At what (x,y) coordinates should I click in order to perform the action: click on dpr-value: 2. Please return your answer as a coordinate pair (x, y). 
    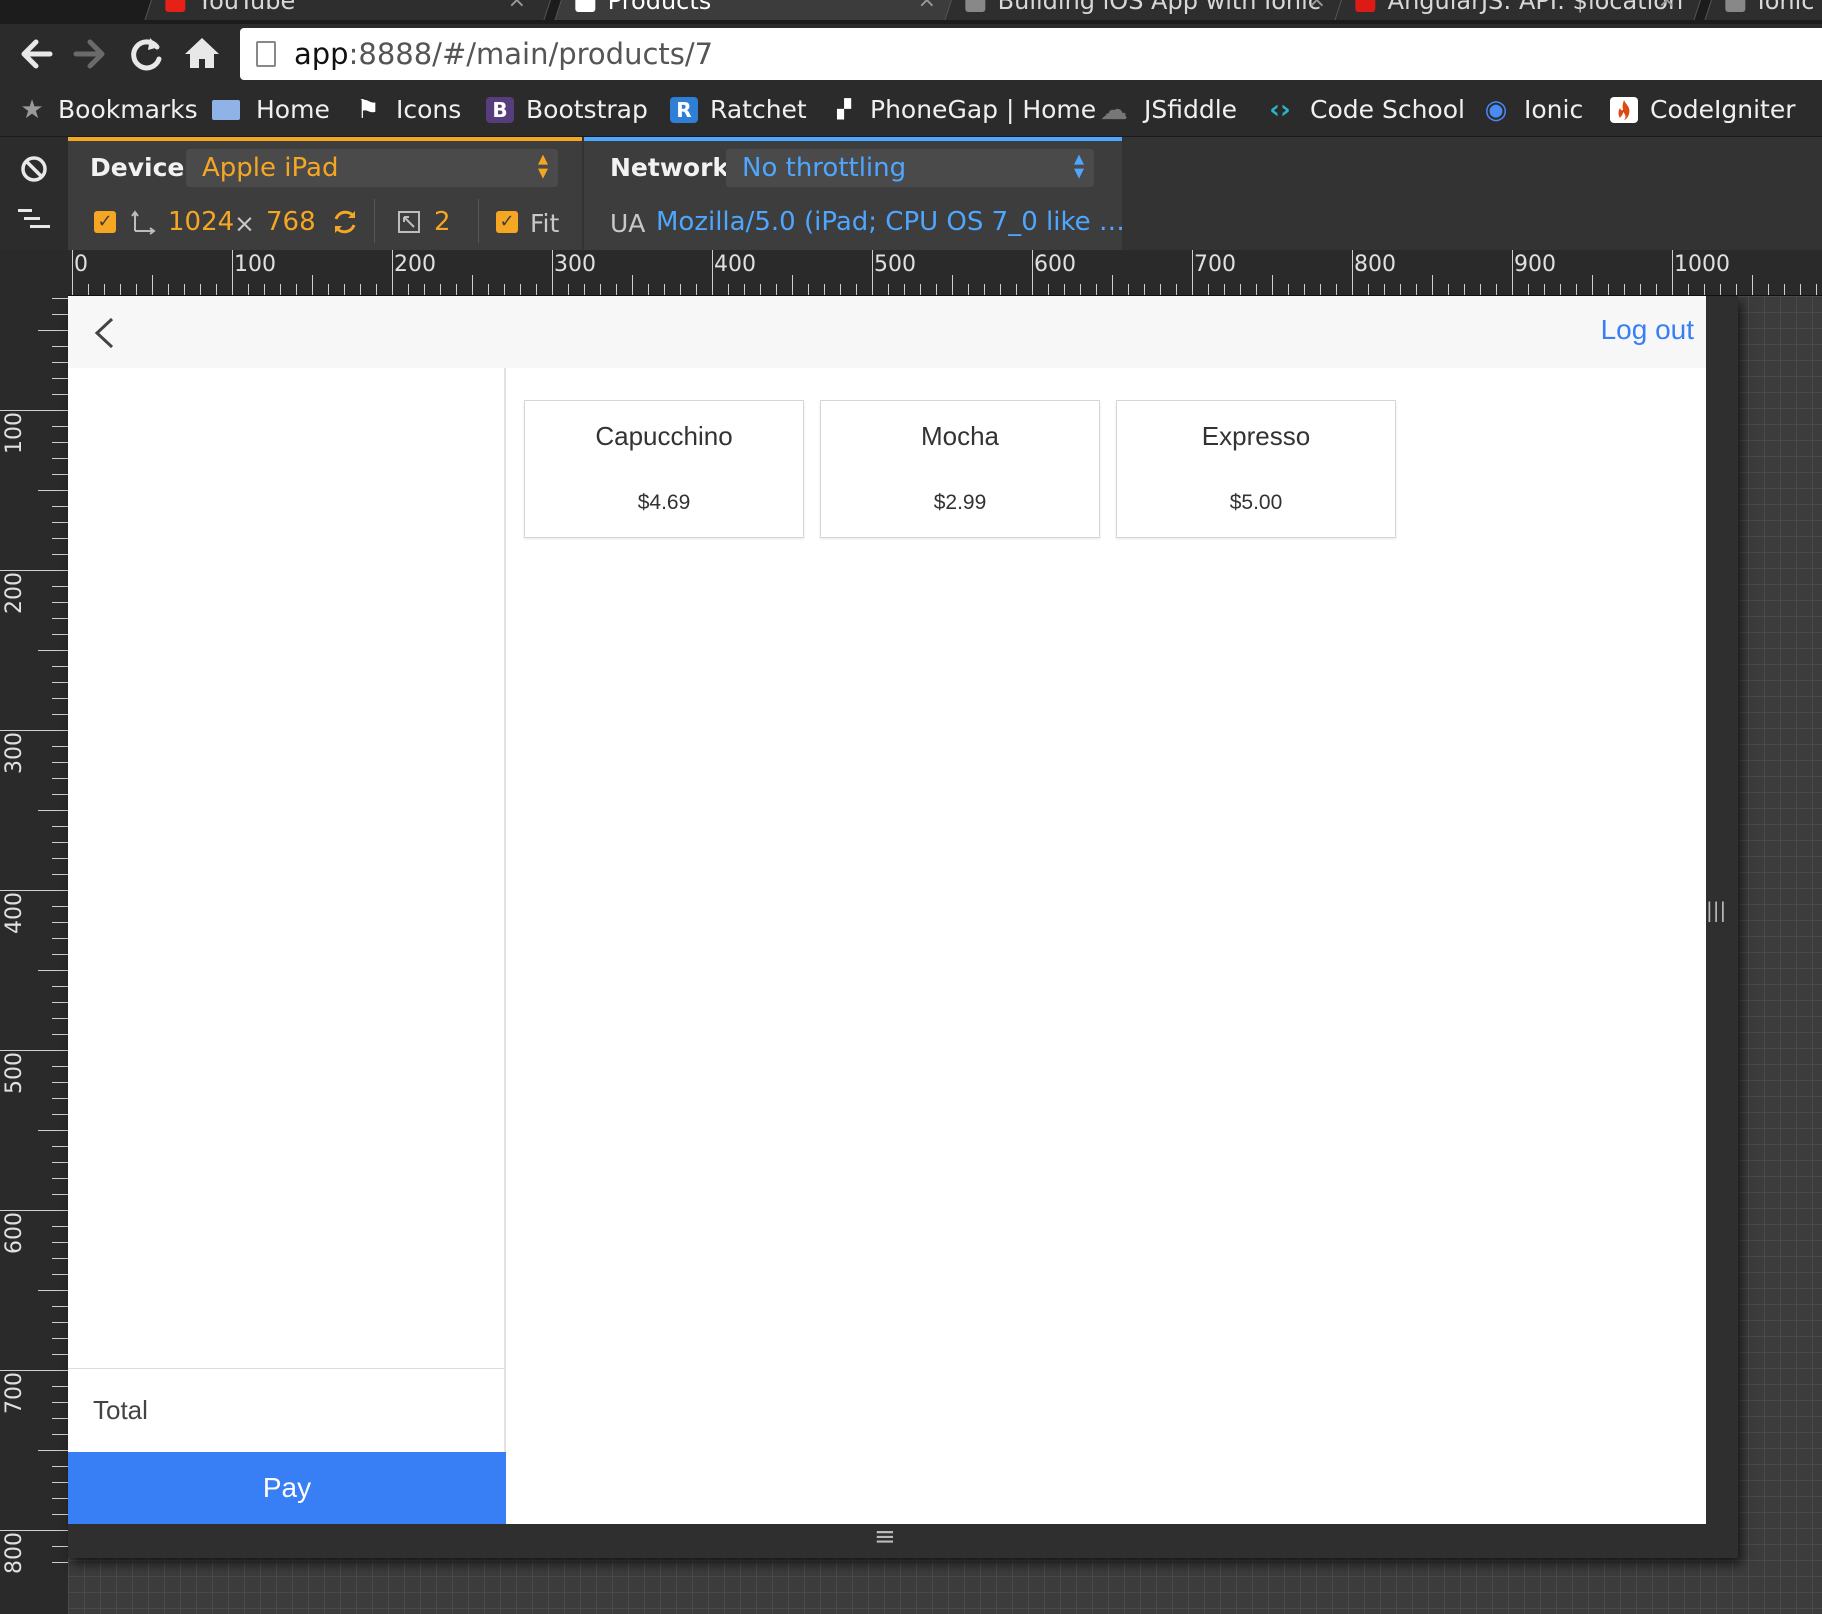
    Looking at the image, I should click on (442, 222).